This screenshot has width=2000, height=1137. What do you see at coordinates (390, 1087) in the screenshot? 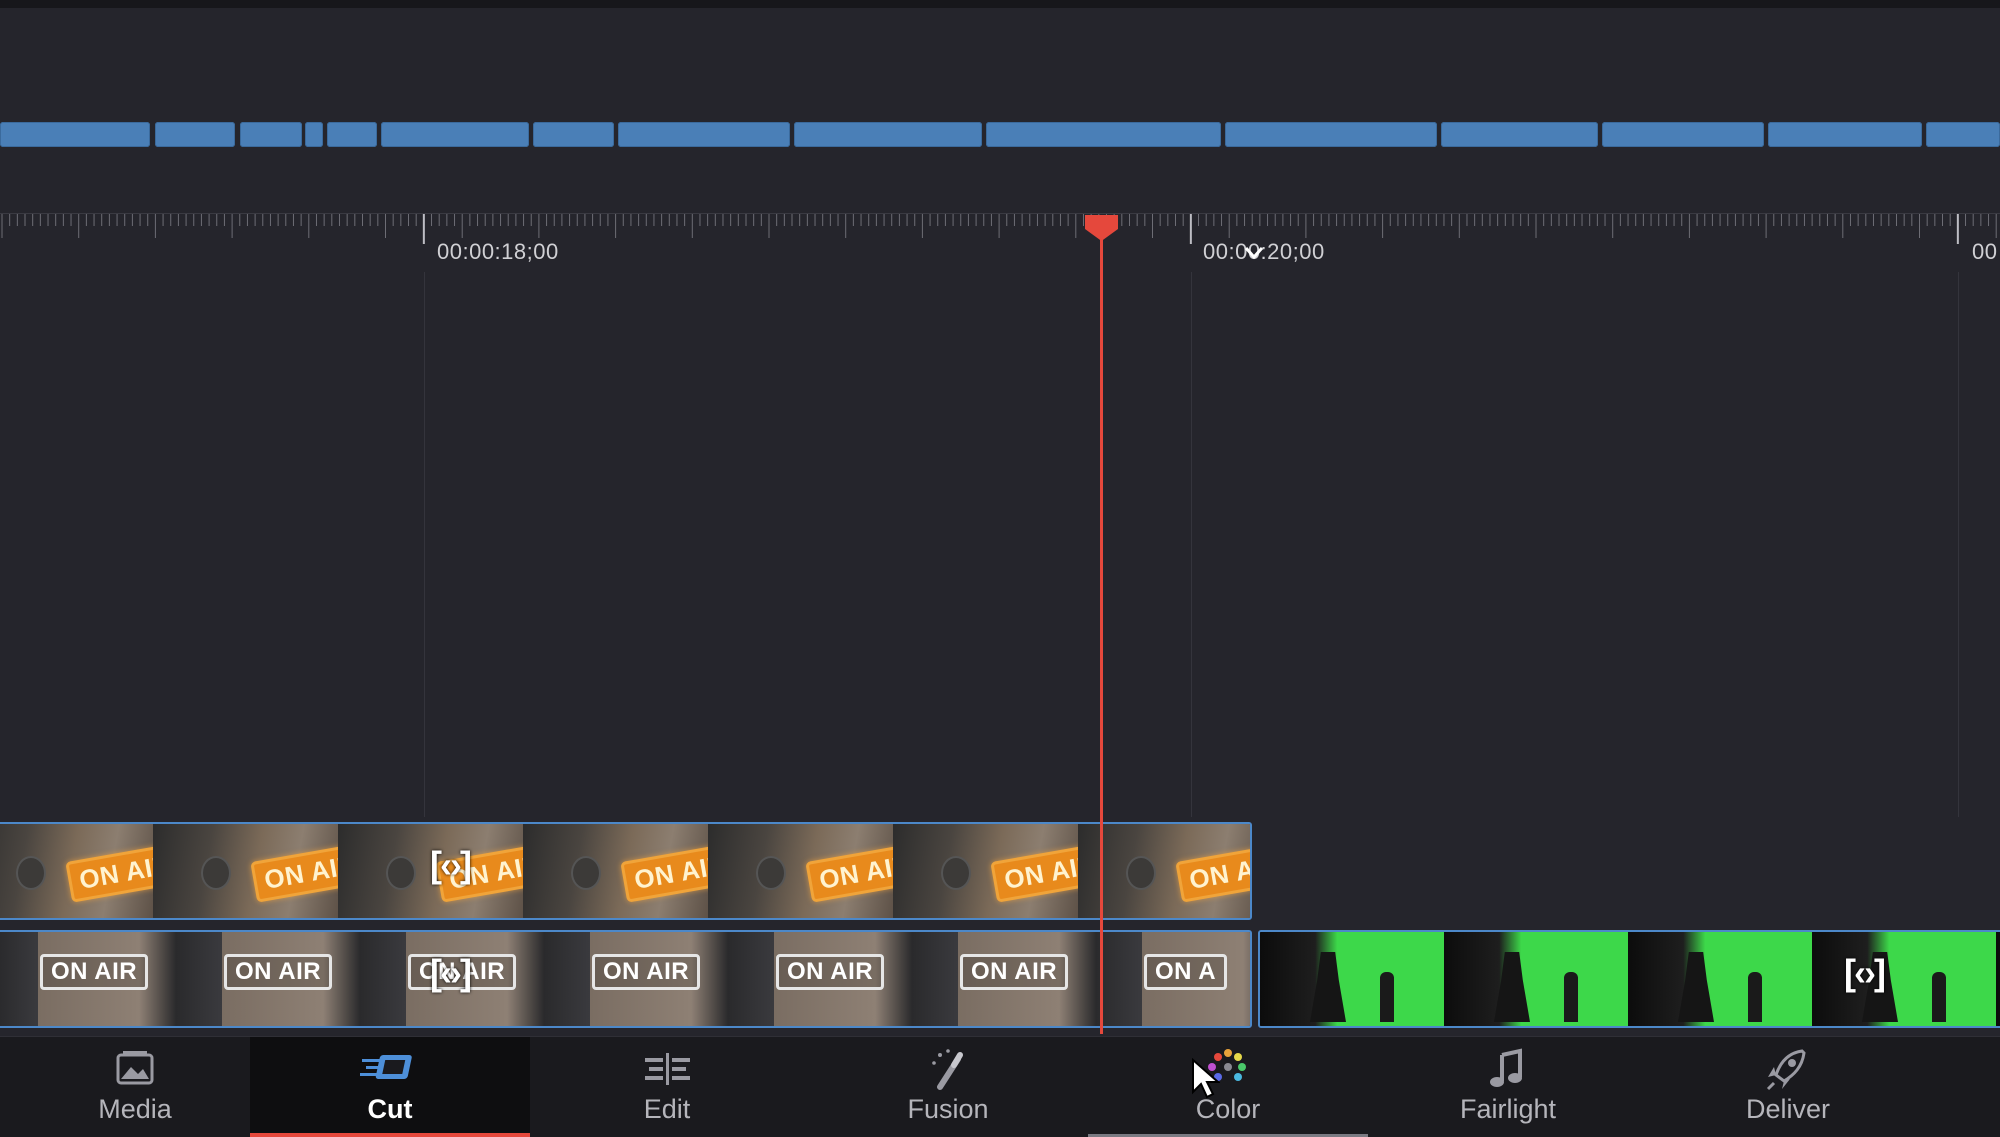
I see `tab-cut: Cut` at bounding box center [390, 1087].